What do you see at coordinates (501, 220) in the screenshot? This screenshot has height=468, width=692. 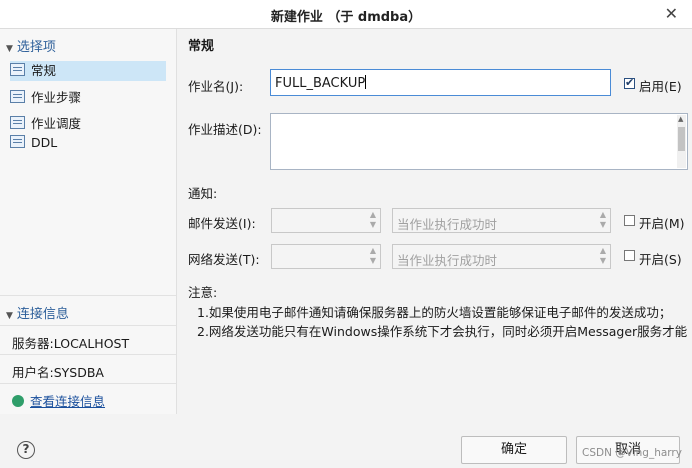 I see `email-condition-select: 当作业执行成功时 ▲ ▼` at bounding box center [501, 220].